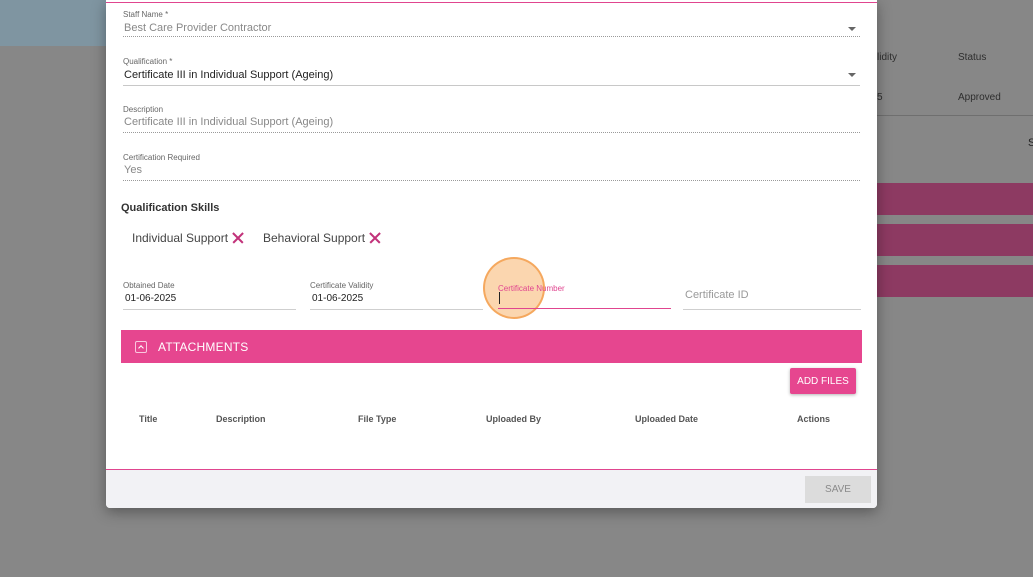 The width and height of the screenshot is (1033, 577). What do you see at coordinates (180, 238) in the screenshot?
I see `skill-chip-label: Individual Support` at bounding box center [180, 238].